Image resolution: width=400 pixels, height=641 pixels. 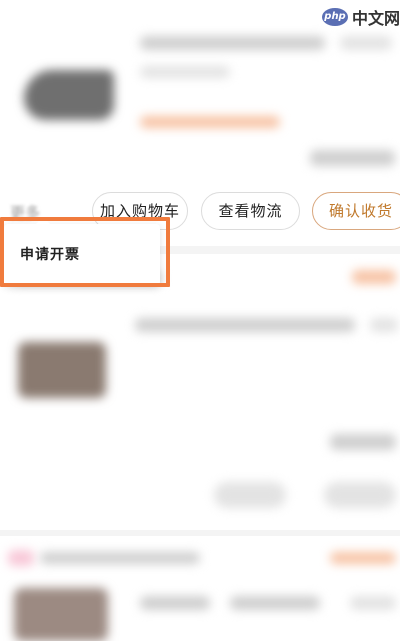 What do you see at coordinates (69, 95) in the screenshot?
I see `product-thumbnail` at bounding box center [69, 95].